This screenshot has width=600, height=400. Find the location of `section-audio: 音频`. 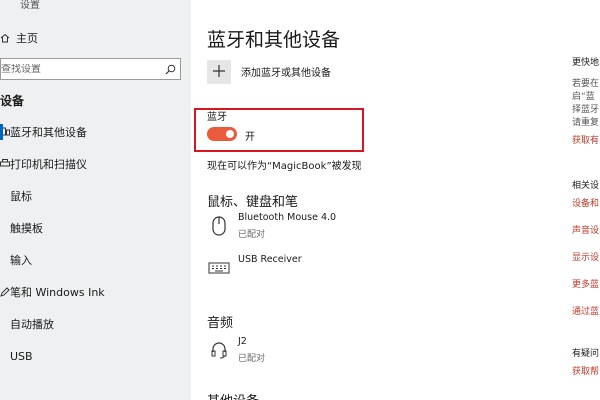

section-audio: 音频 is located at coordinates (220, 323).